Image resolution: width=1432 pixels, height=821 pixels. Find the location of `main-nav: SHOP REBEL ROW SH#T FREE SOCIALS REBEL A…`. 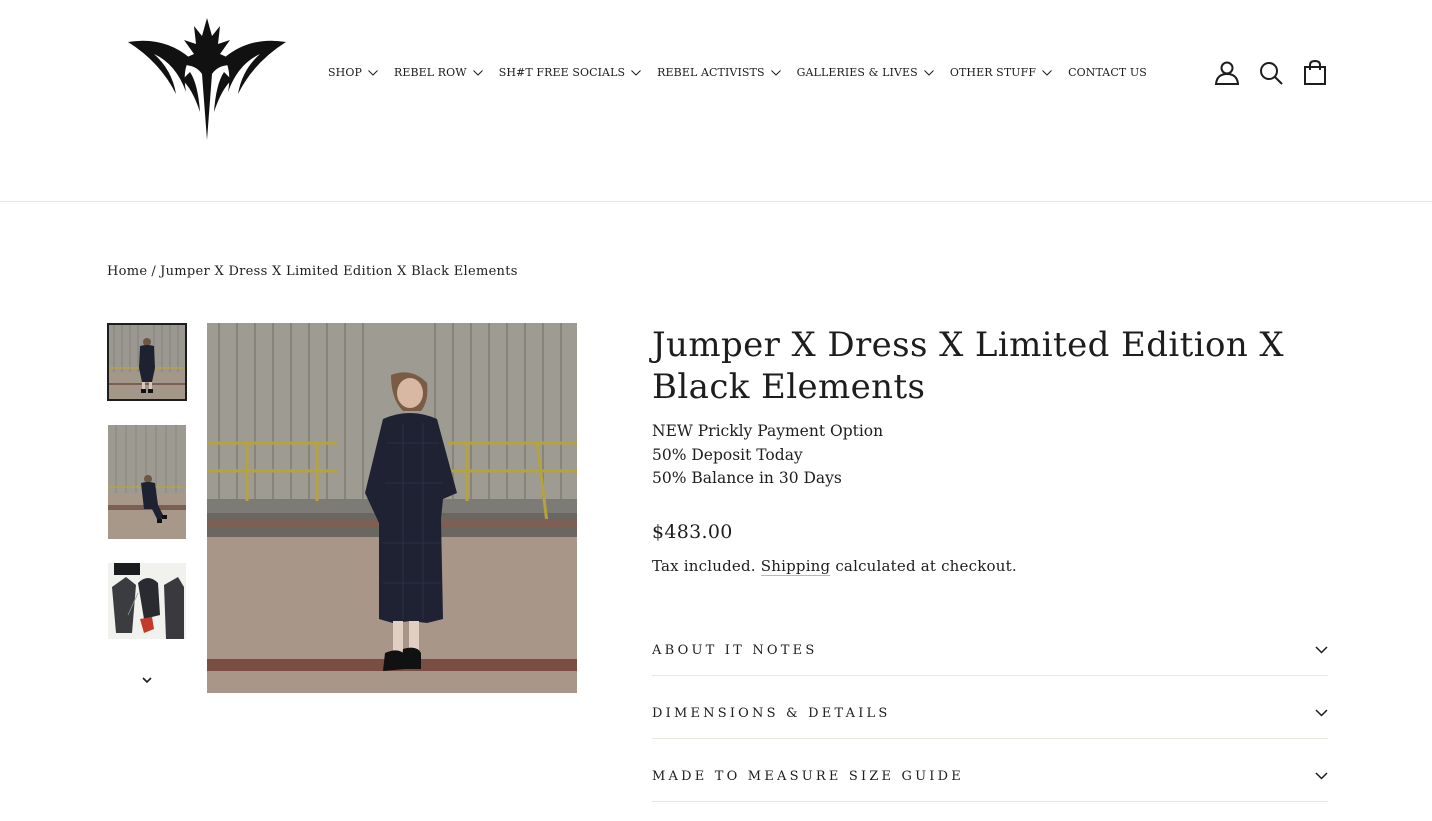

main-nav: SHOP REBEL ROW SH#T FREE SOCIALS REBEL A… is located at coordinates (745, 72).